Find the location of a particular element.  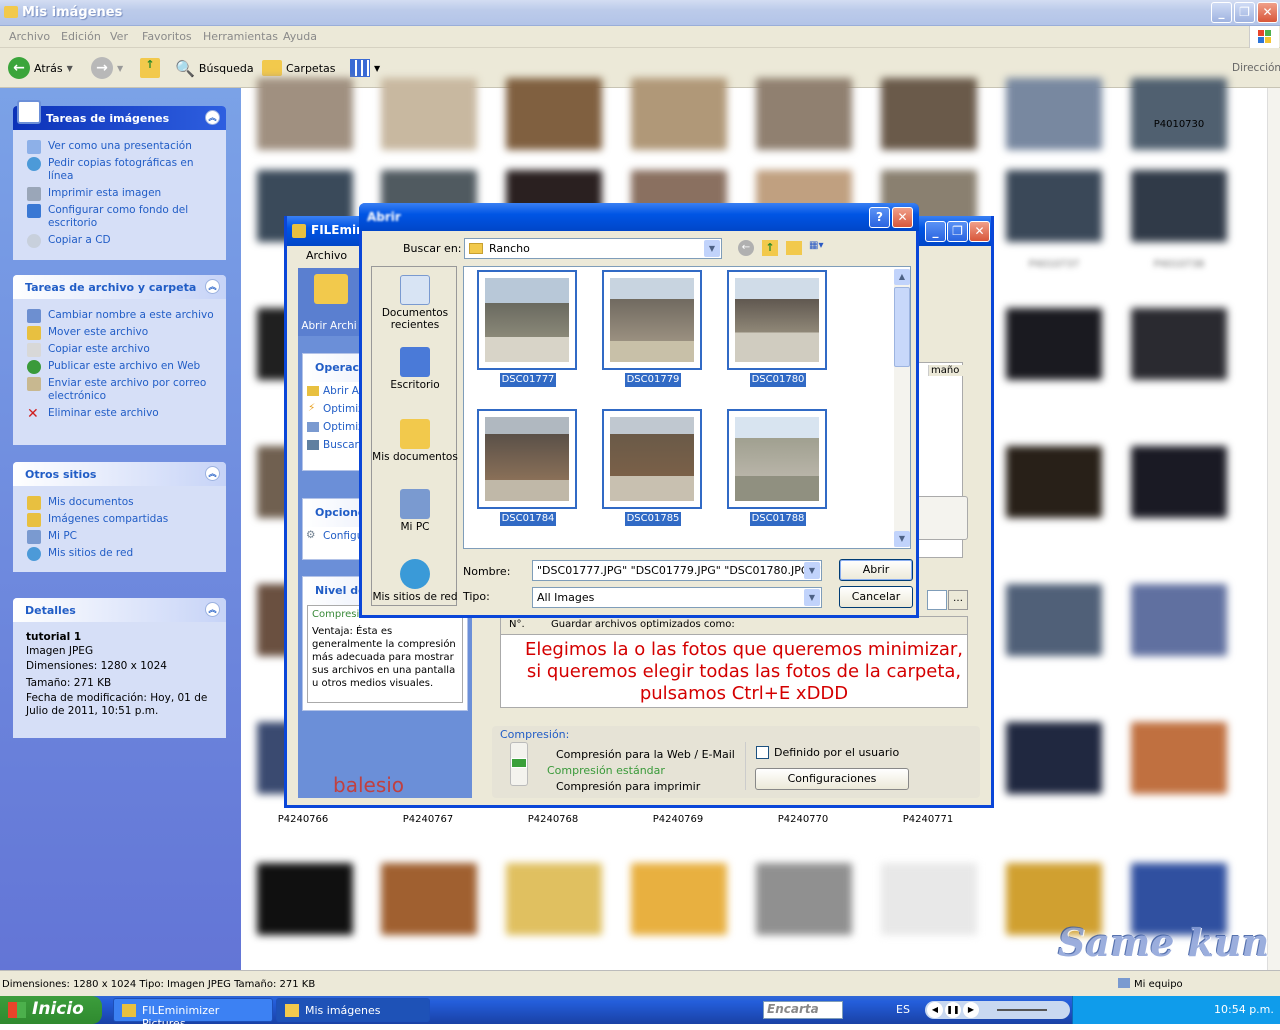

open-files-button: Abrir Archi is located at coordinates (329, 302).